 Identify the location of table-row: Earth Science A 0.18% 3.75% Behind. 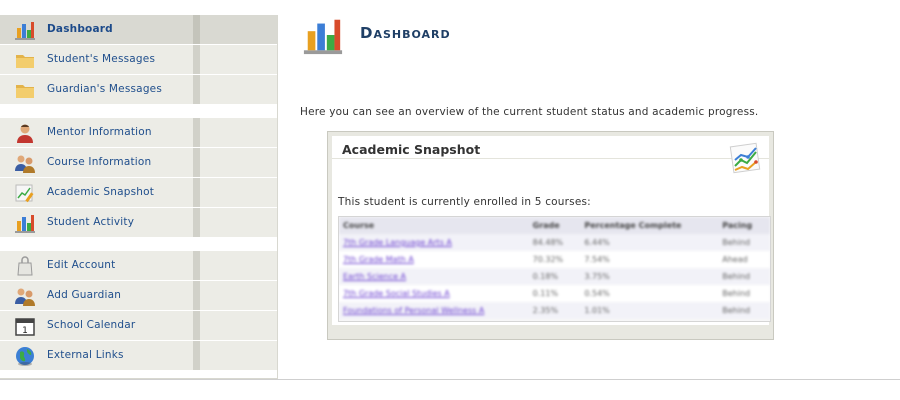
(554, 276).